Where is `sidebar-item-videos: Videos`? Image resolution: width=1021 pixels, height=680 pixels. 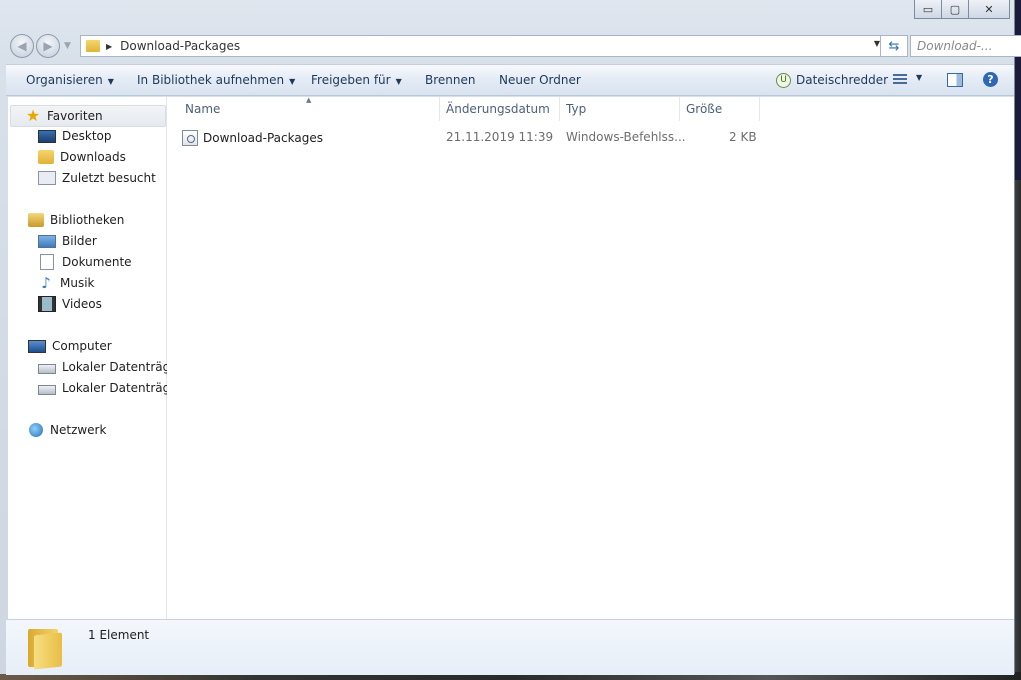
sidebar-item-videos: Videos is located at coordinates (70, 304).